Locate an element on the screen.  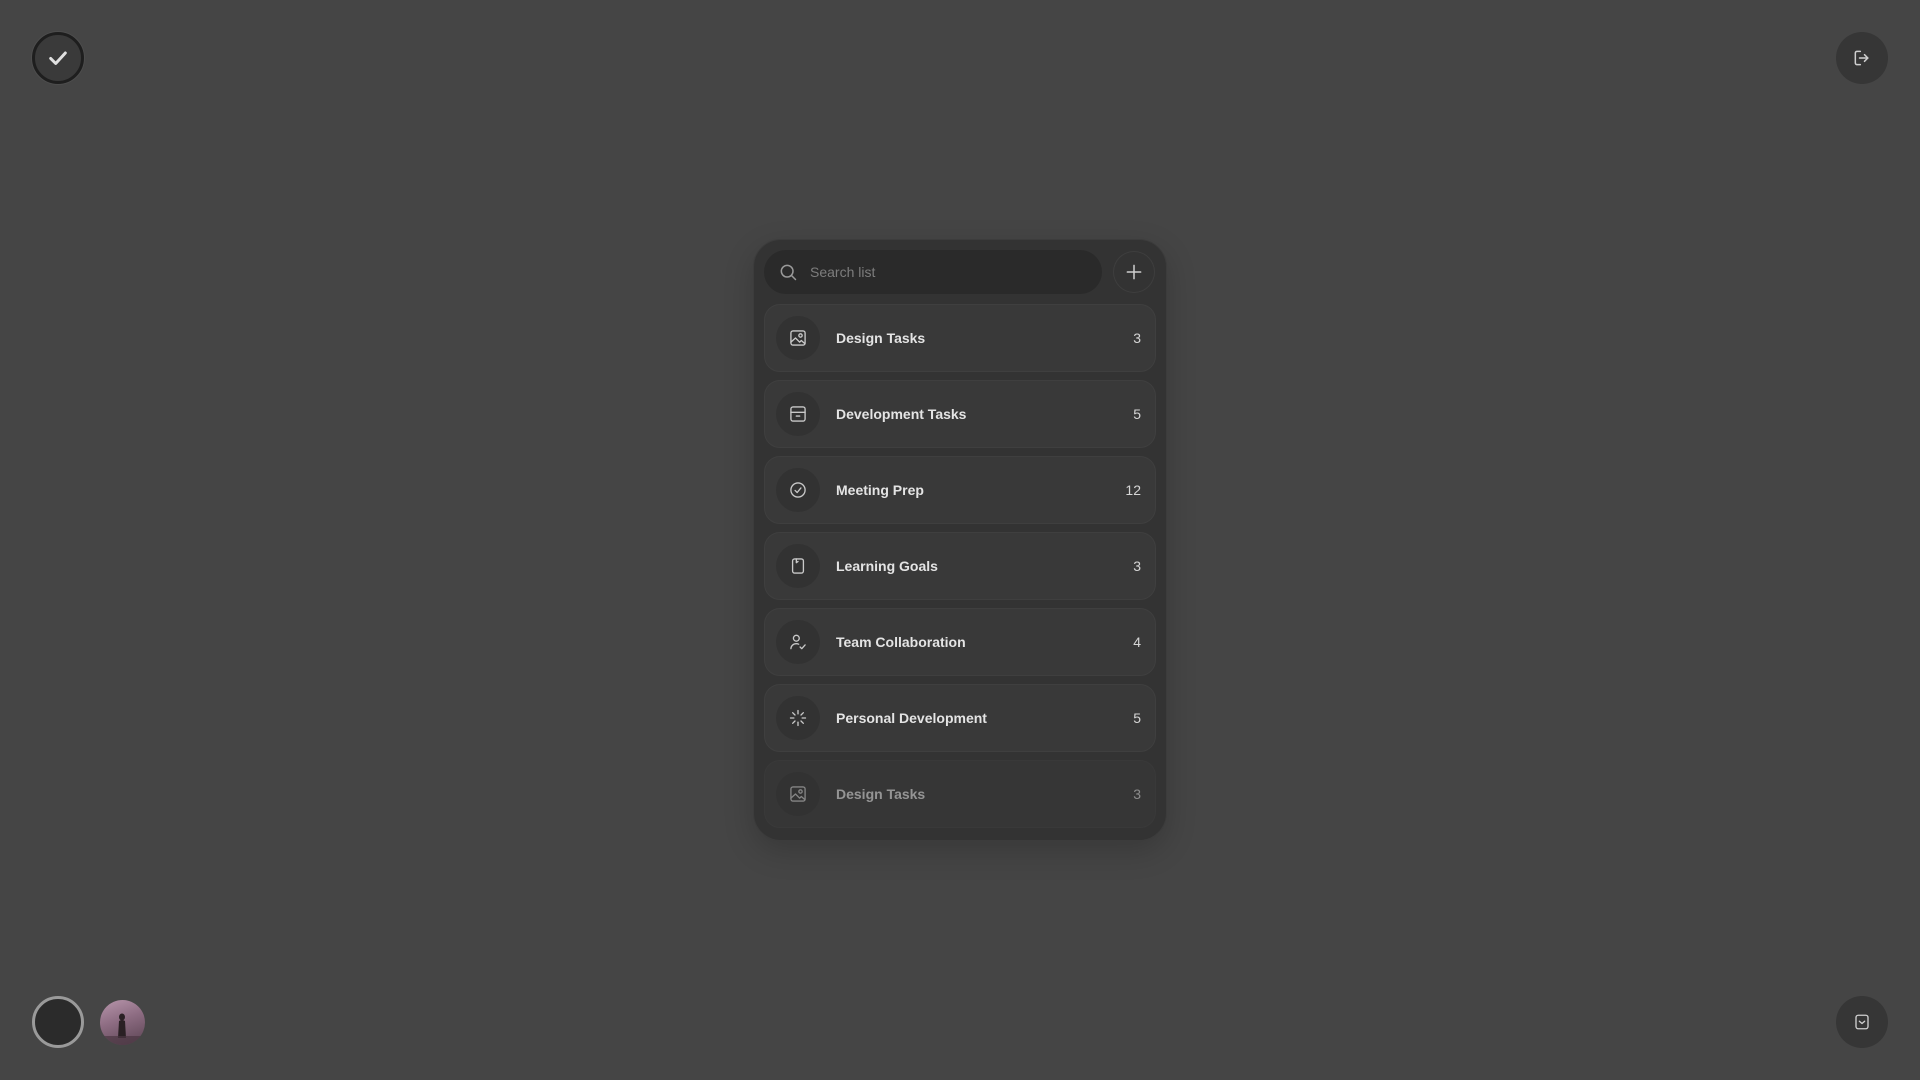
search-box is located at coordinates (933, 272).